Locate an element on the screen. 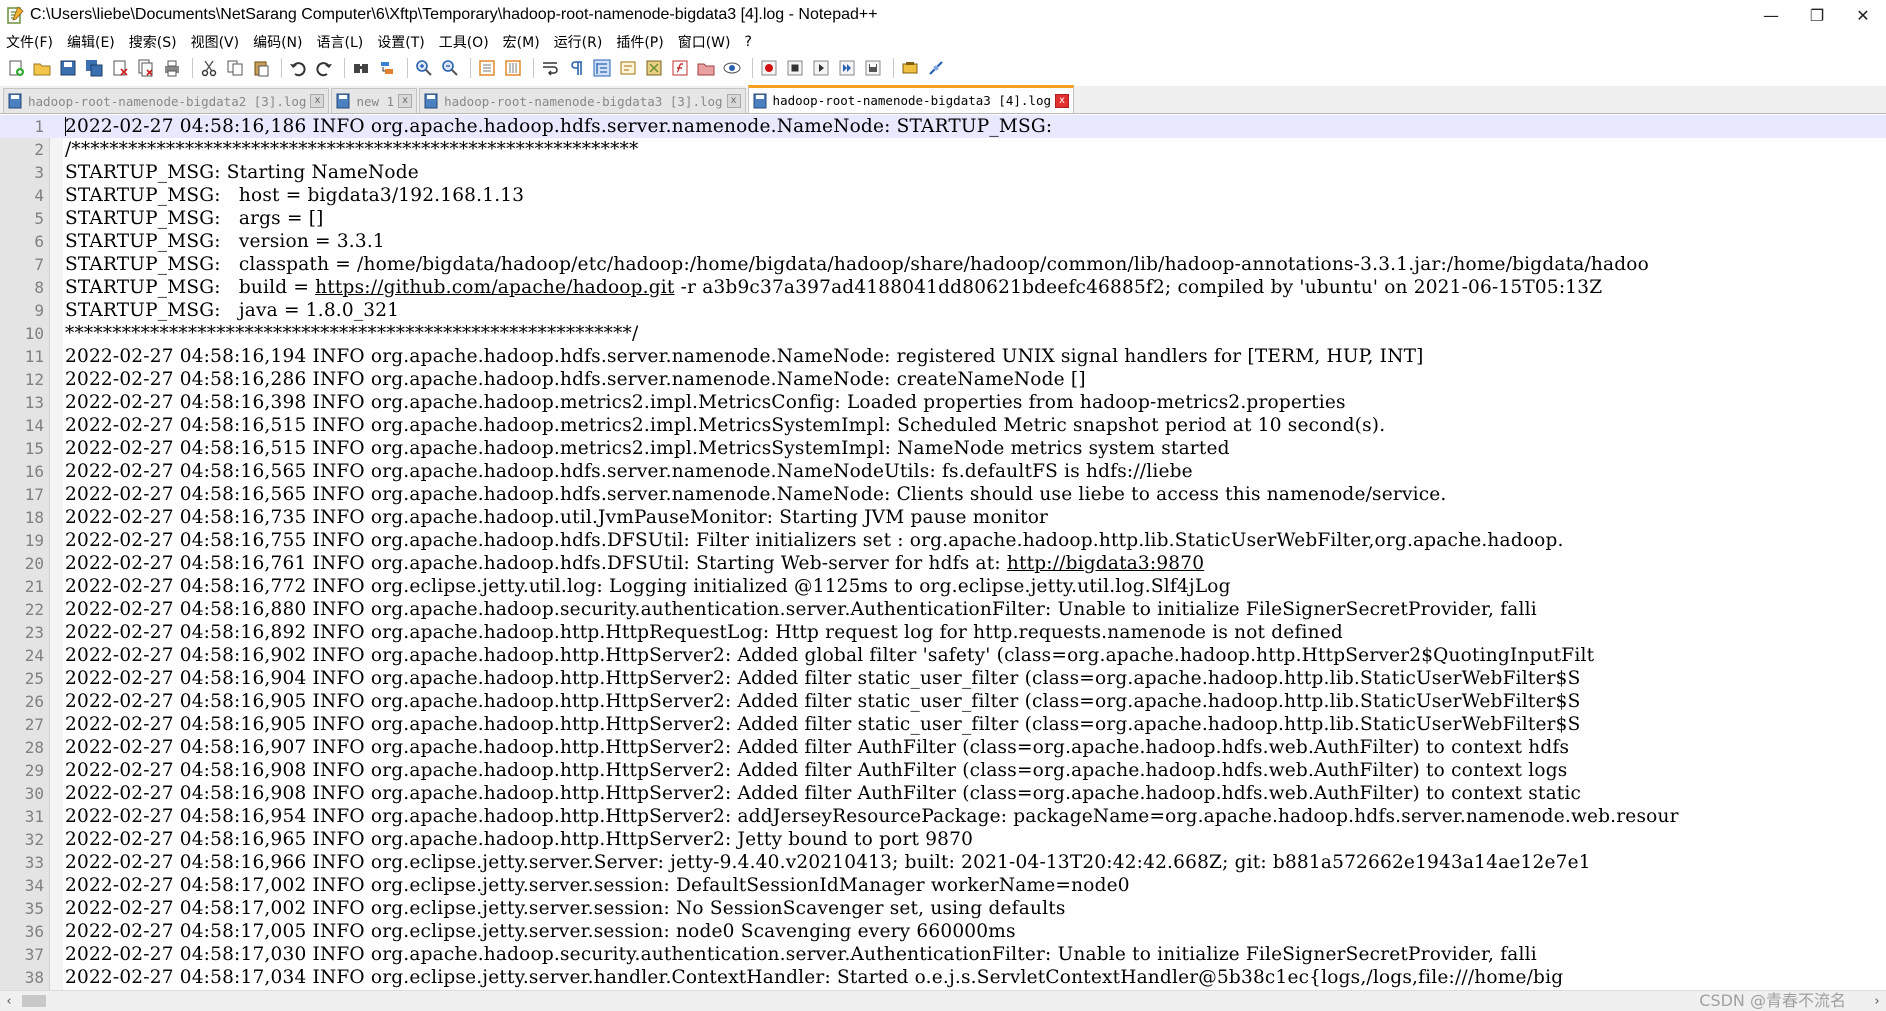  menu-search: 搜索(S) is located at coordinates (153, 42).